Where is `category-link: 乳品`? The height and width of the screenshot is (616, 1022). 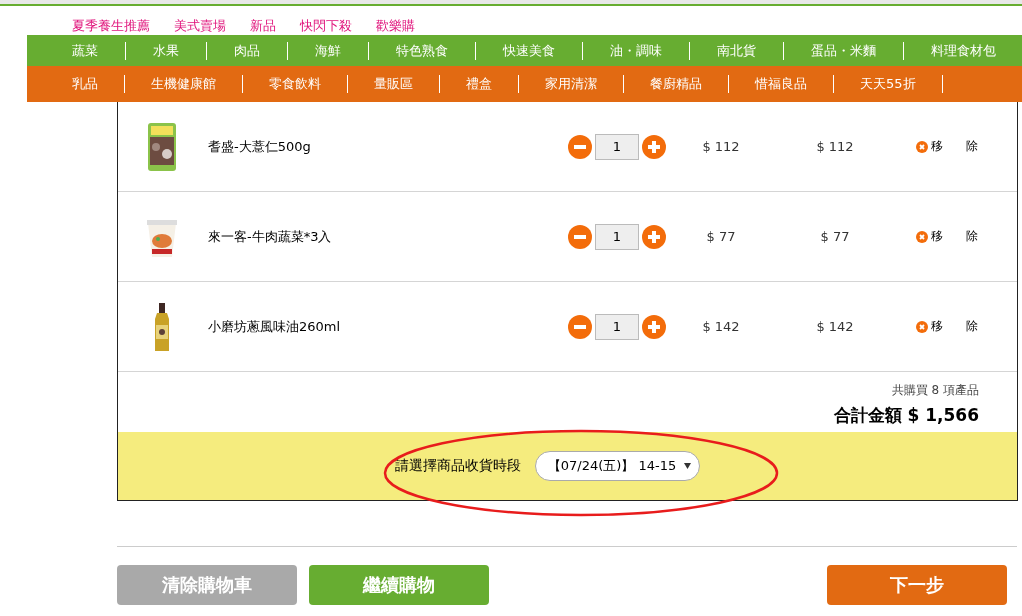
category-link: 乳品 is located at coordinates (91, 84).